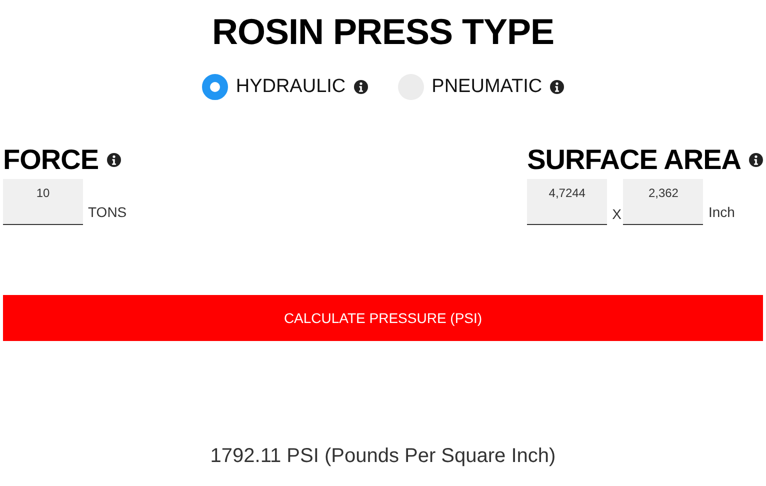  Describe the element at coordinates (215, 87) in the screenshot. I see `radio-button` at that location.